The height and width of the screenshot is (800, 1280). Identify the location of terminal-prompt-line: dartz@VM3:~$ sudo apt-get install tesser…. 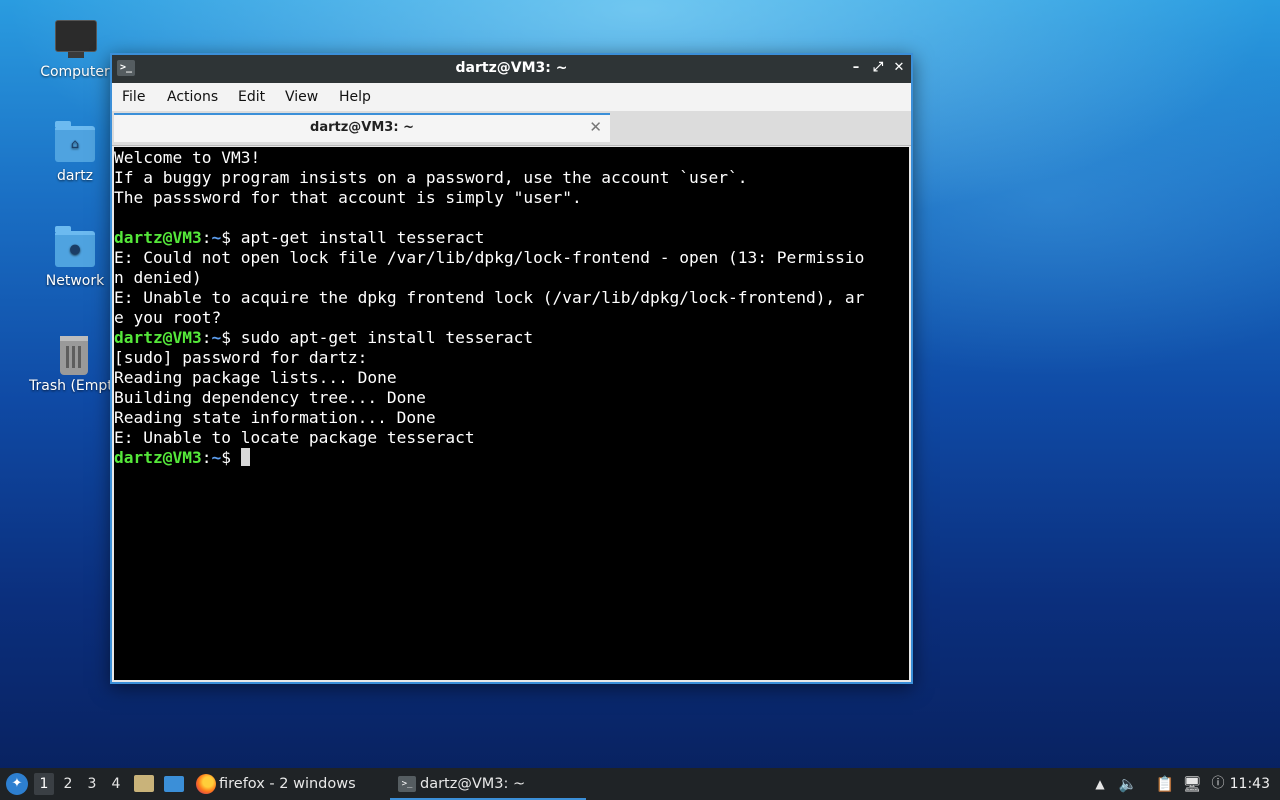
(511, 338).